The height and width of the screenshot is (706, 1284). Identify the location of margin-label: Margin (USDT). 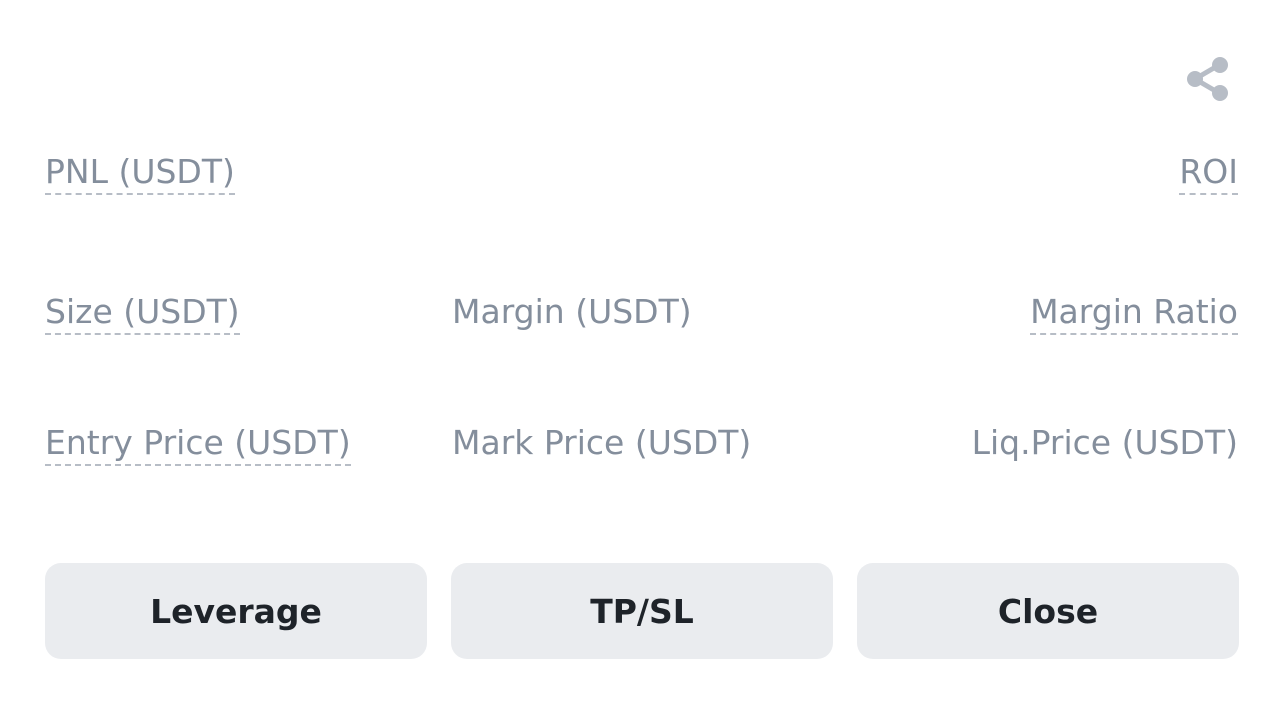
(572, 311).